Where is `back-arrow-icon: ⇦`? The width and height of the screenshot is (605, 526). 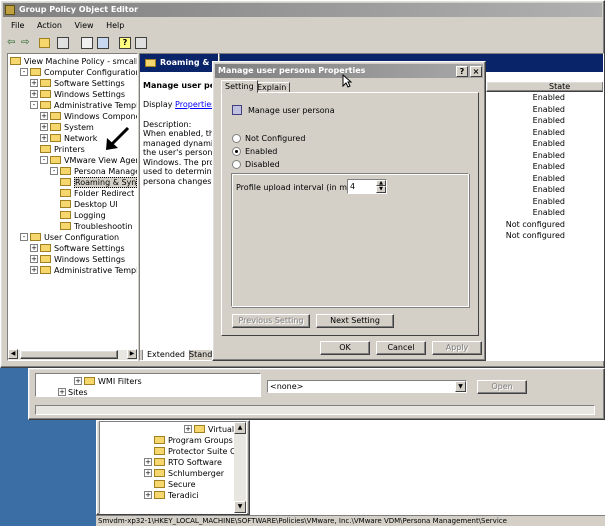 back-arrow-icon: ⇦ is located at coordinates (11, 42).